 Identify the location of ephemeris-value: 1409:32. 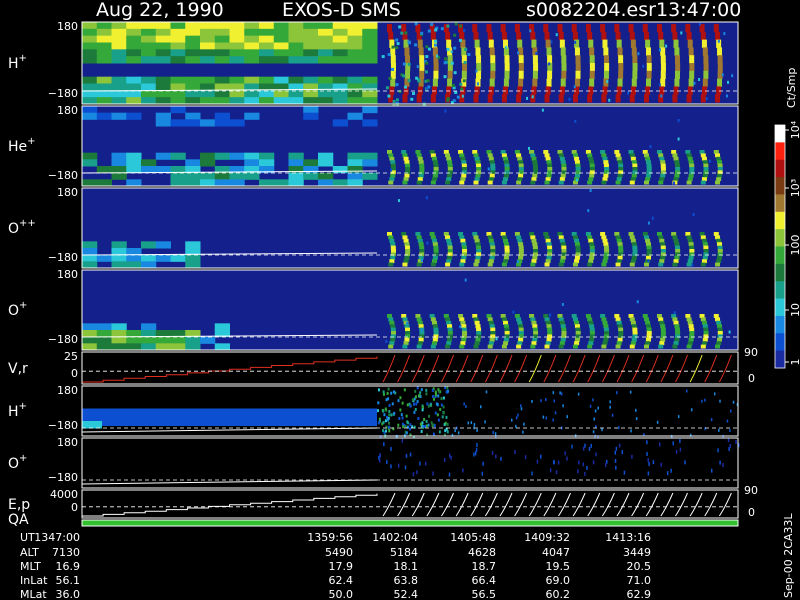
(547, 537).